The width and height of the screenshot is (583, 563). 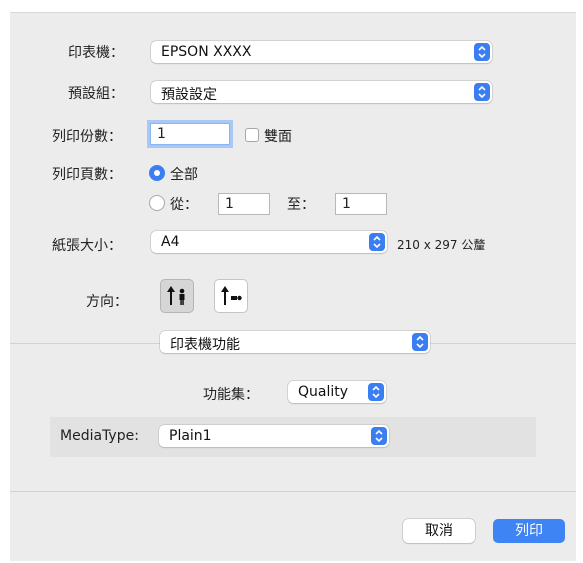 I want to click on feature-set-label: 功能集：, so click(x=231, y=395).